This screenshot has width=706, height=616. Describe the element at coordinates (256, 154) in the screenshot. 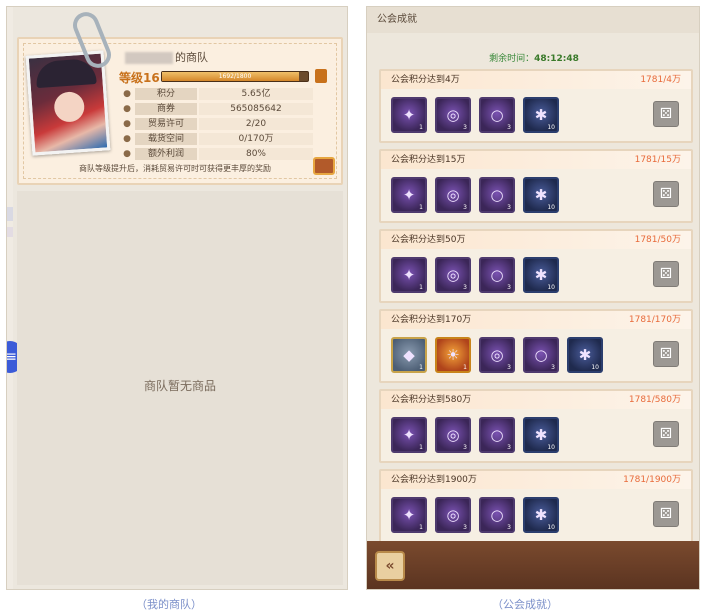

I see `stat-value: 80%` at that location.